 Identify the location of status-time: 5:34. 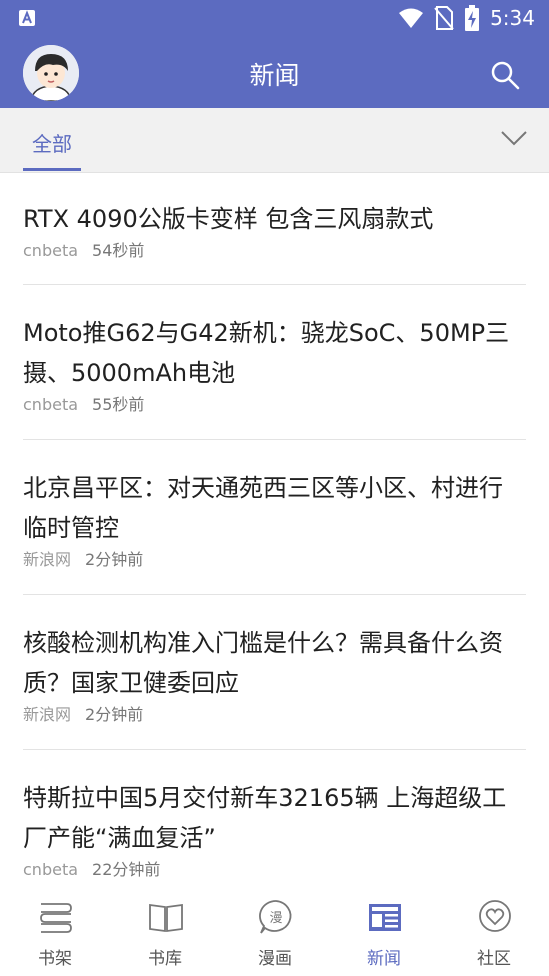
(512, 18).